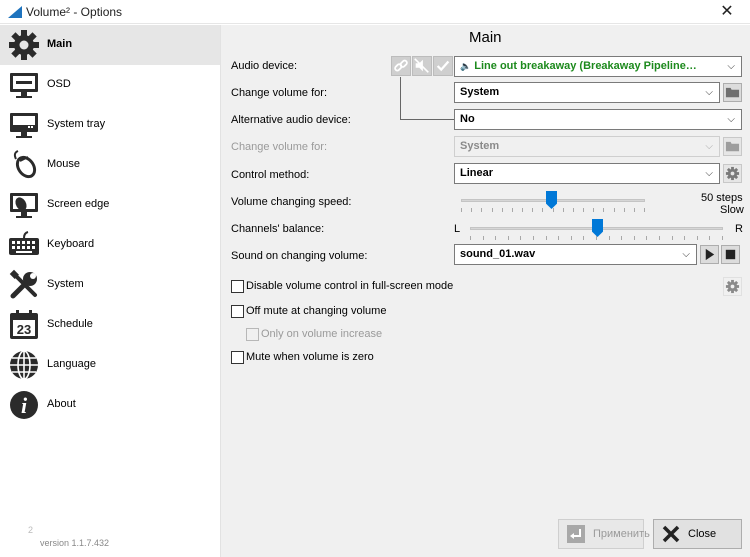 The width and height of the screenshot is (750, 557). Describe the element at coordinates (732, 92) in the screenshot. I see `browse-apps-button` at that location.